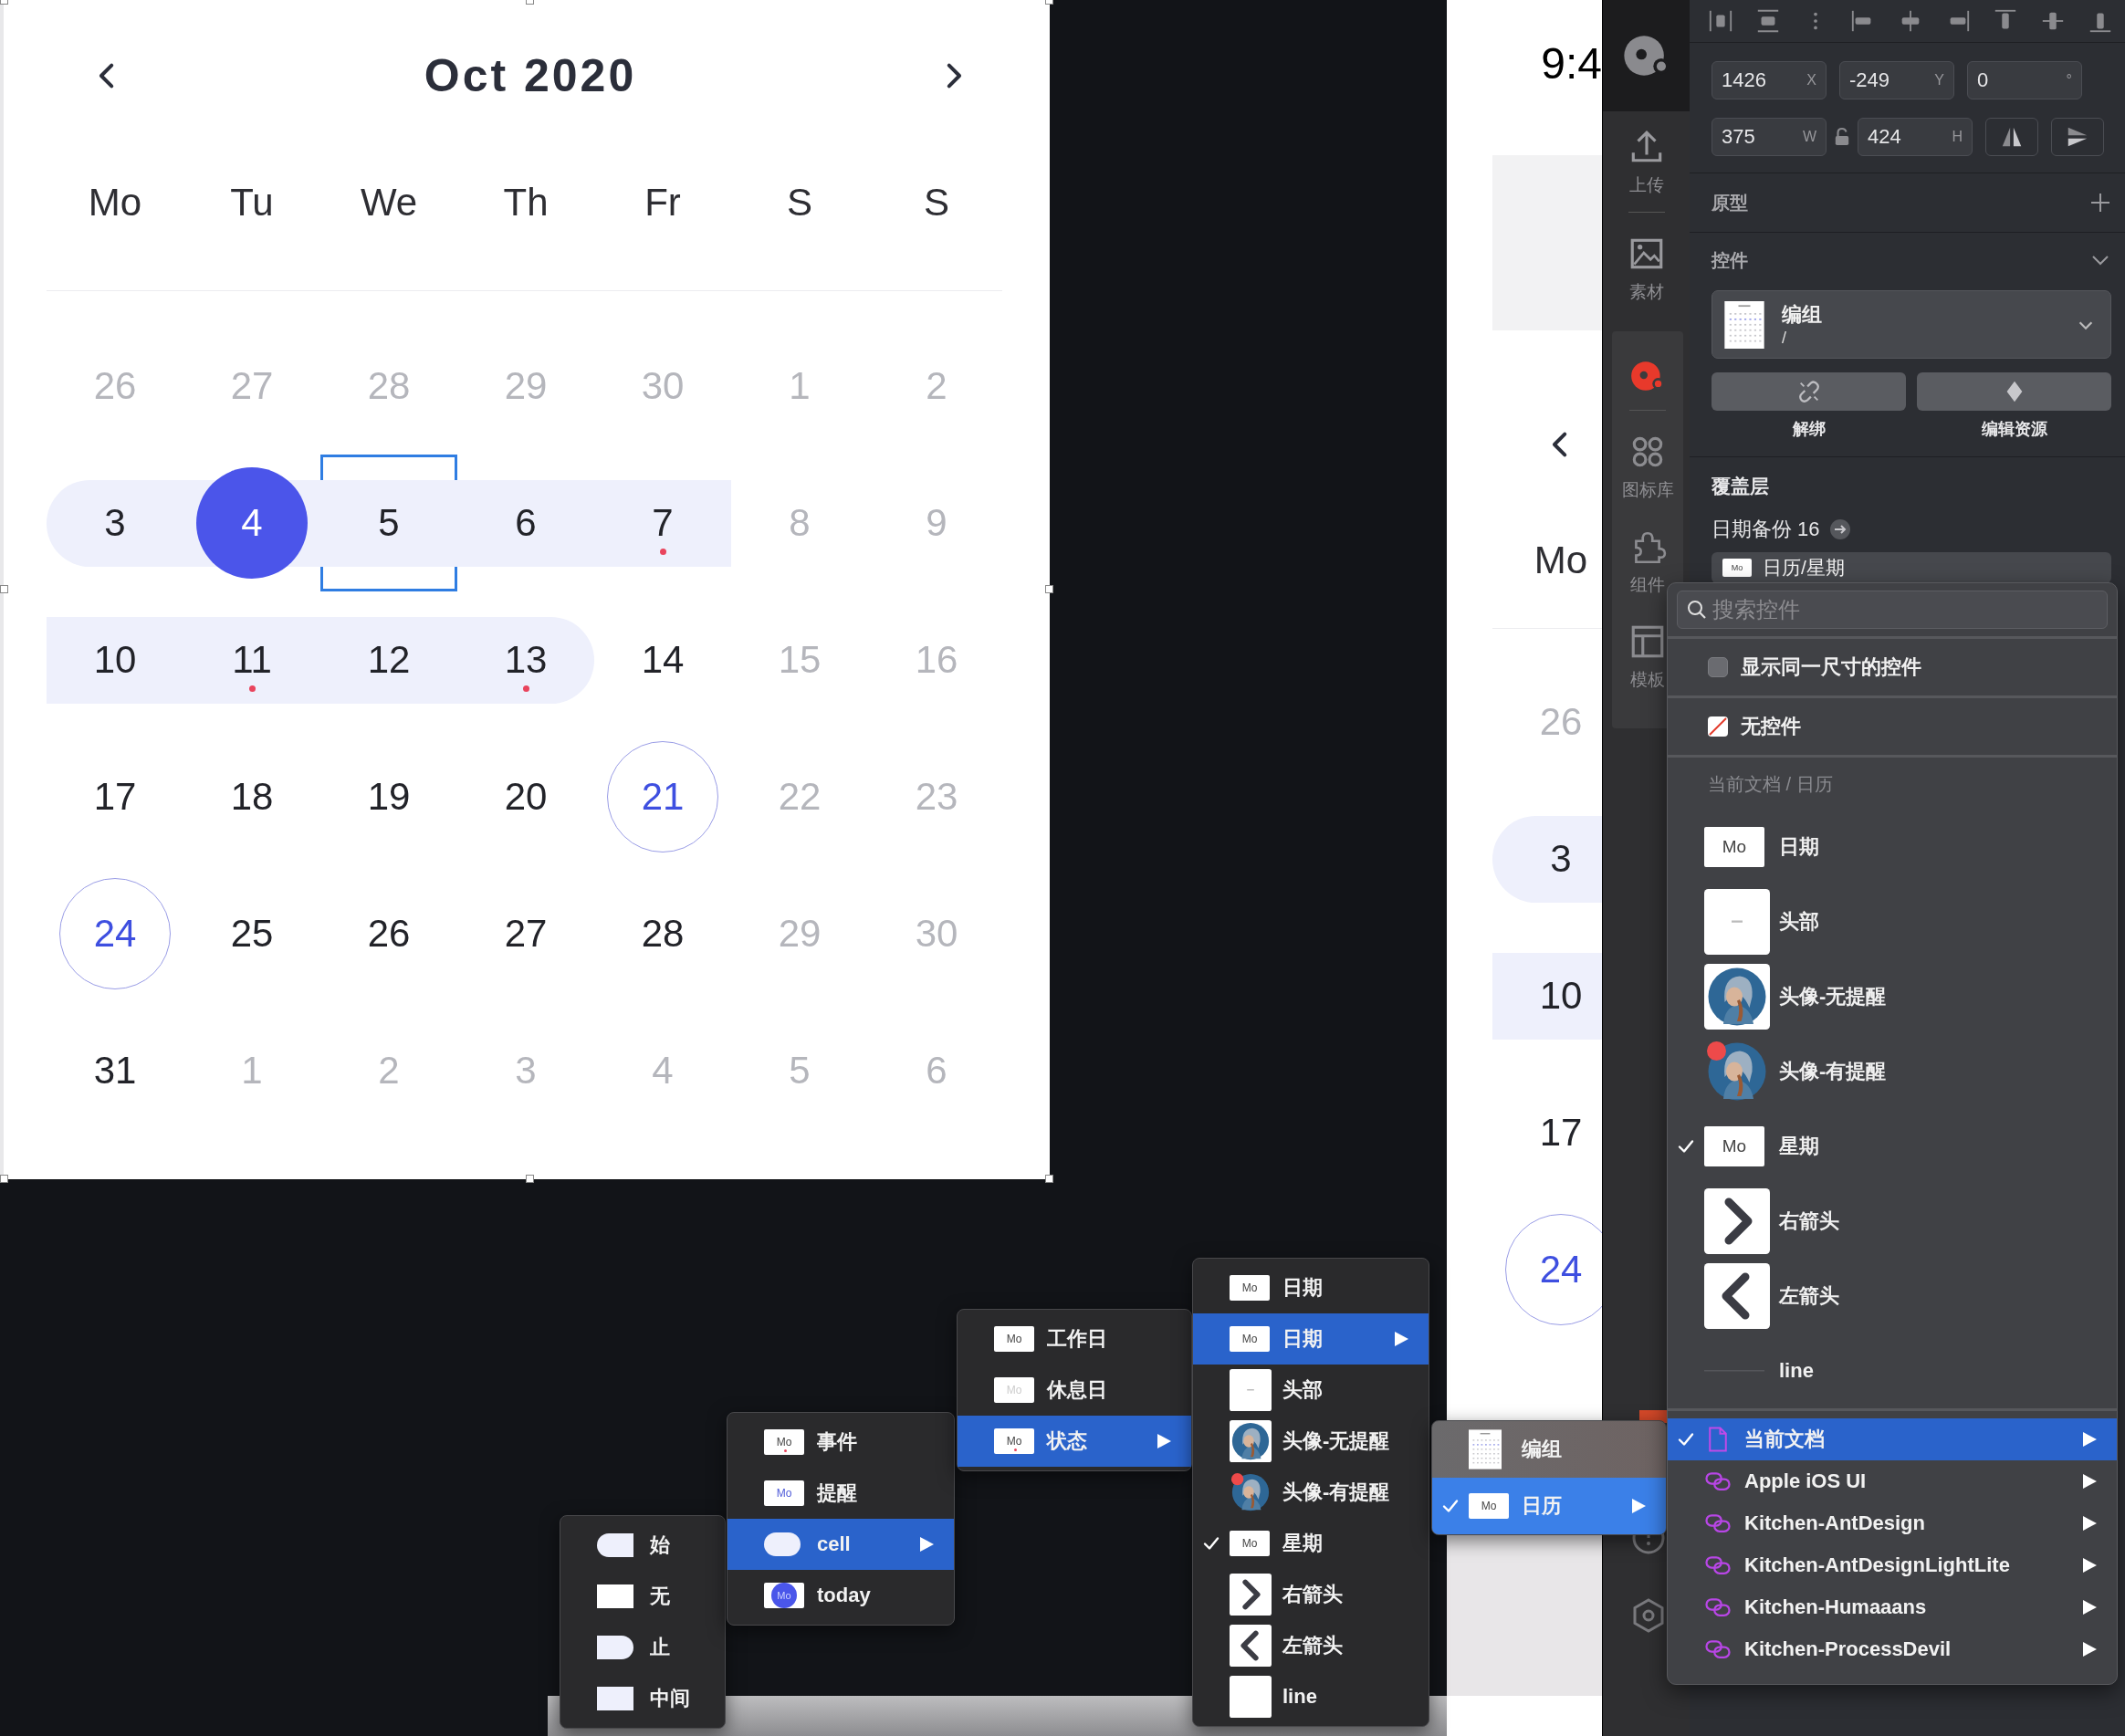  I want to click on date-cell: 14, so click(662, 659).